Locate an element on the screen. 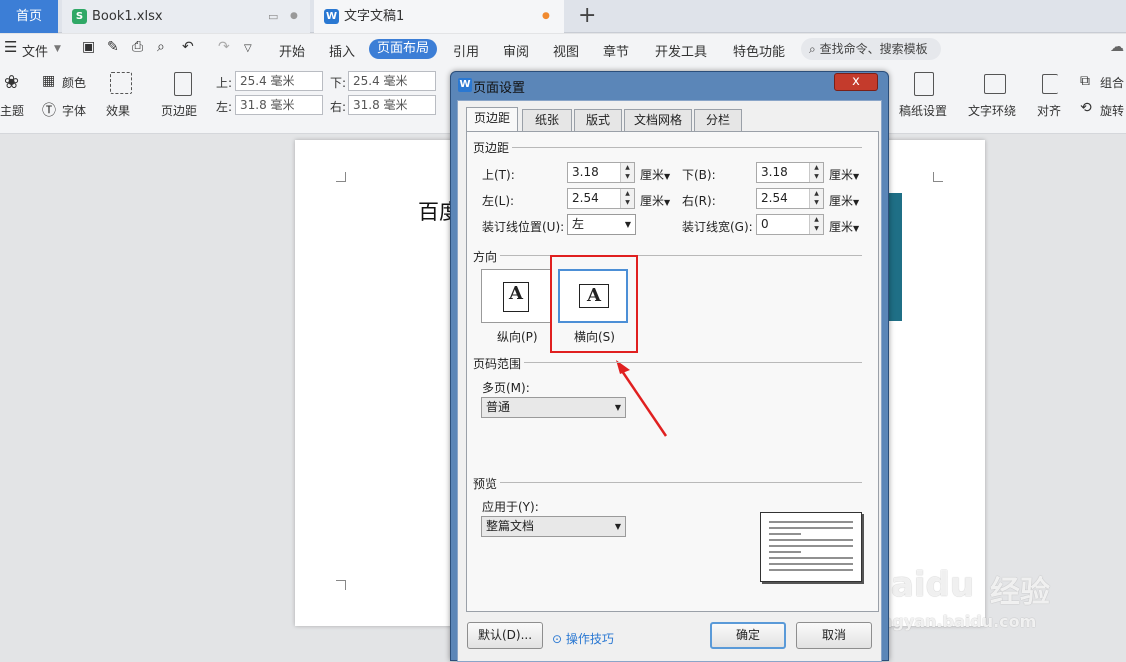 The width and height of the screenshot is (1126, 662). ribbon-bottom-input: 25.4 毫米 is located at coordinates (392, 81).